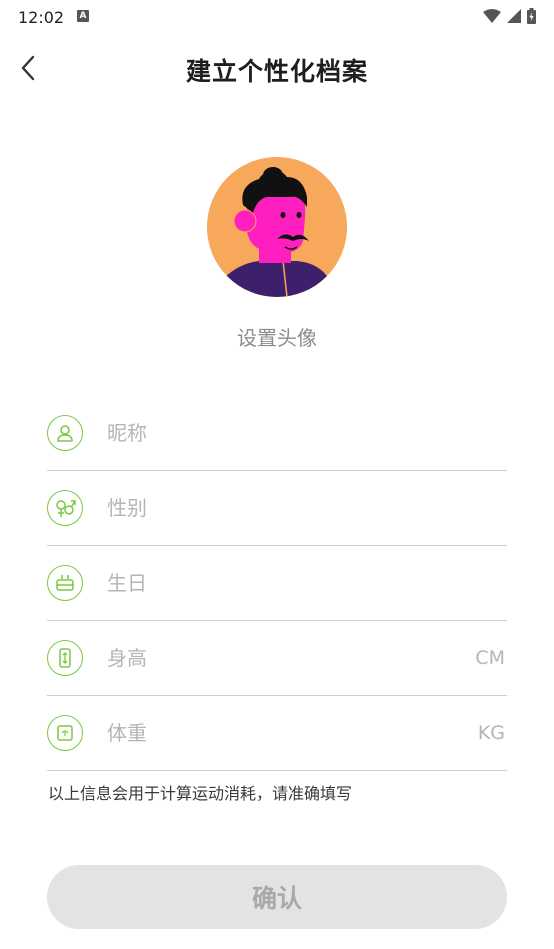 The height and width of the screenshot is (949, 554). What do you see at coordinates (307, 433) in the screenshot?
I see `nickname-input` at bounding box center [307, 433].